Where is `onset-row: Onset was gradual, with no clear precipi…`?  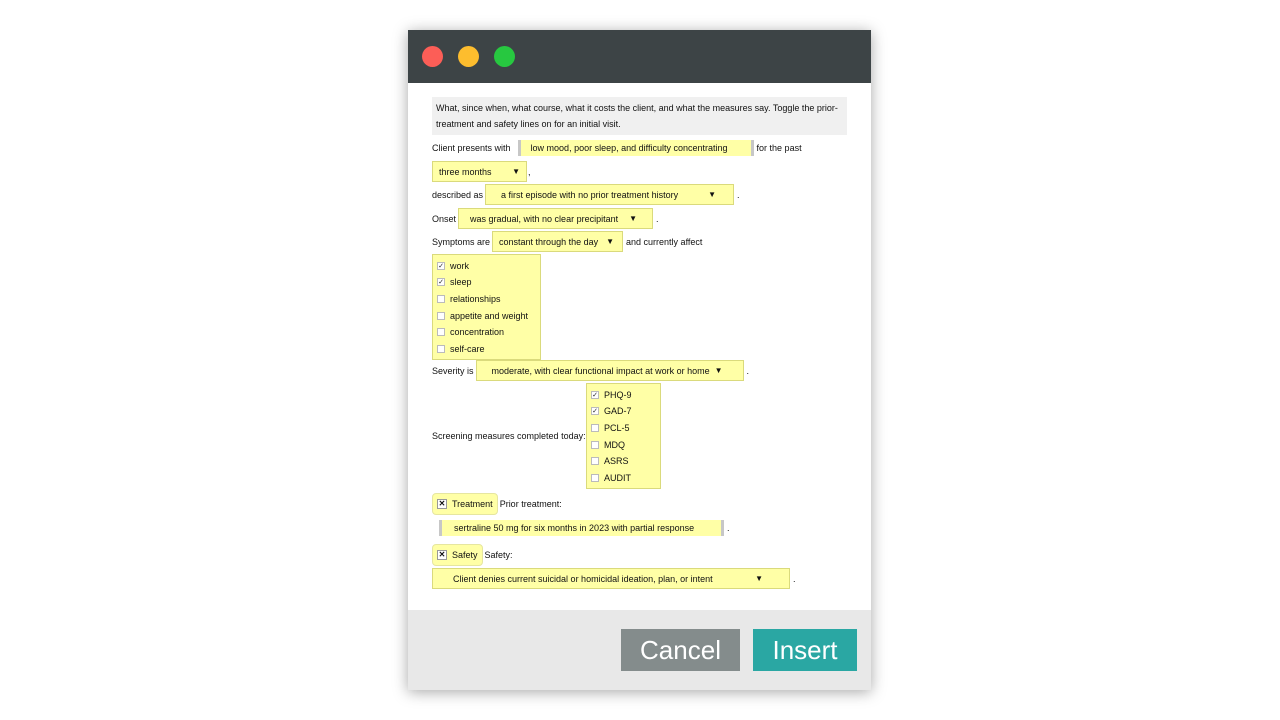
onset-row: Onset was gradual, with no clear precipi… is located at coordinates (545, 218).